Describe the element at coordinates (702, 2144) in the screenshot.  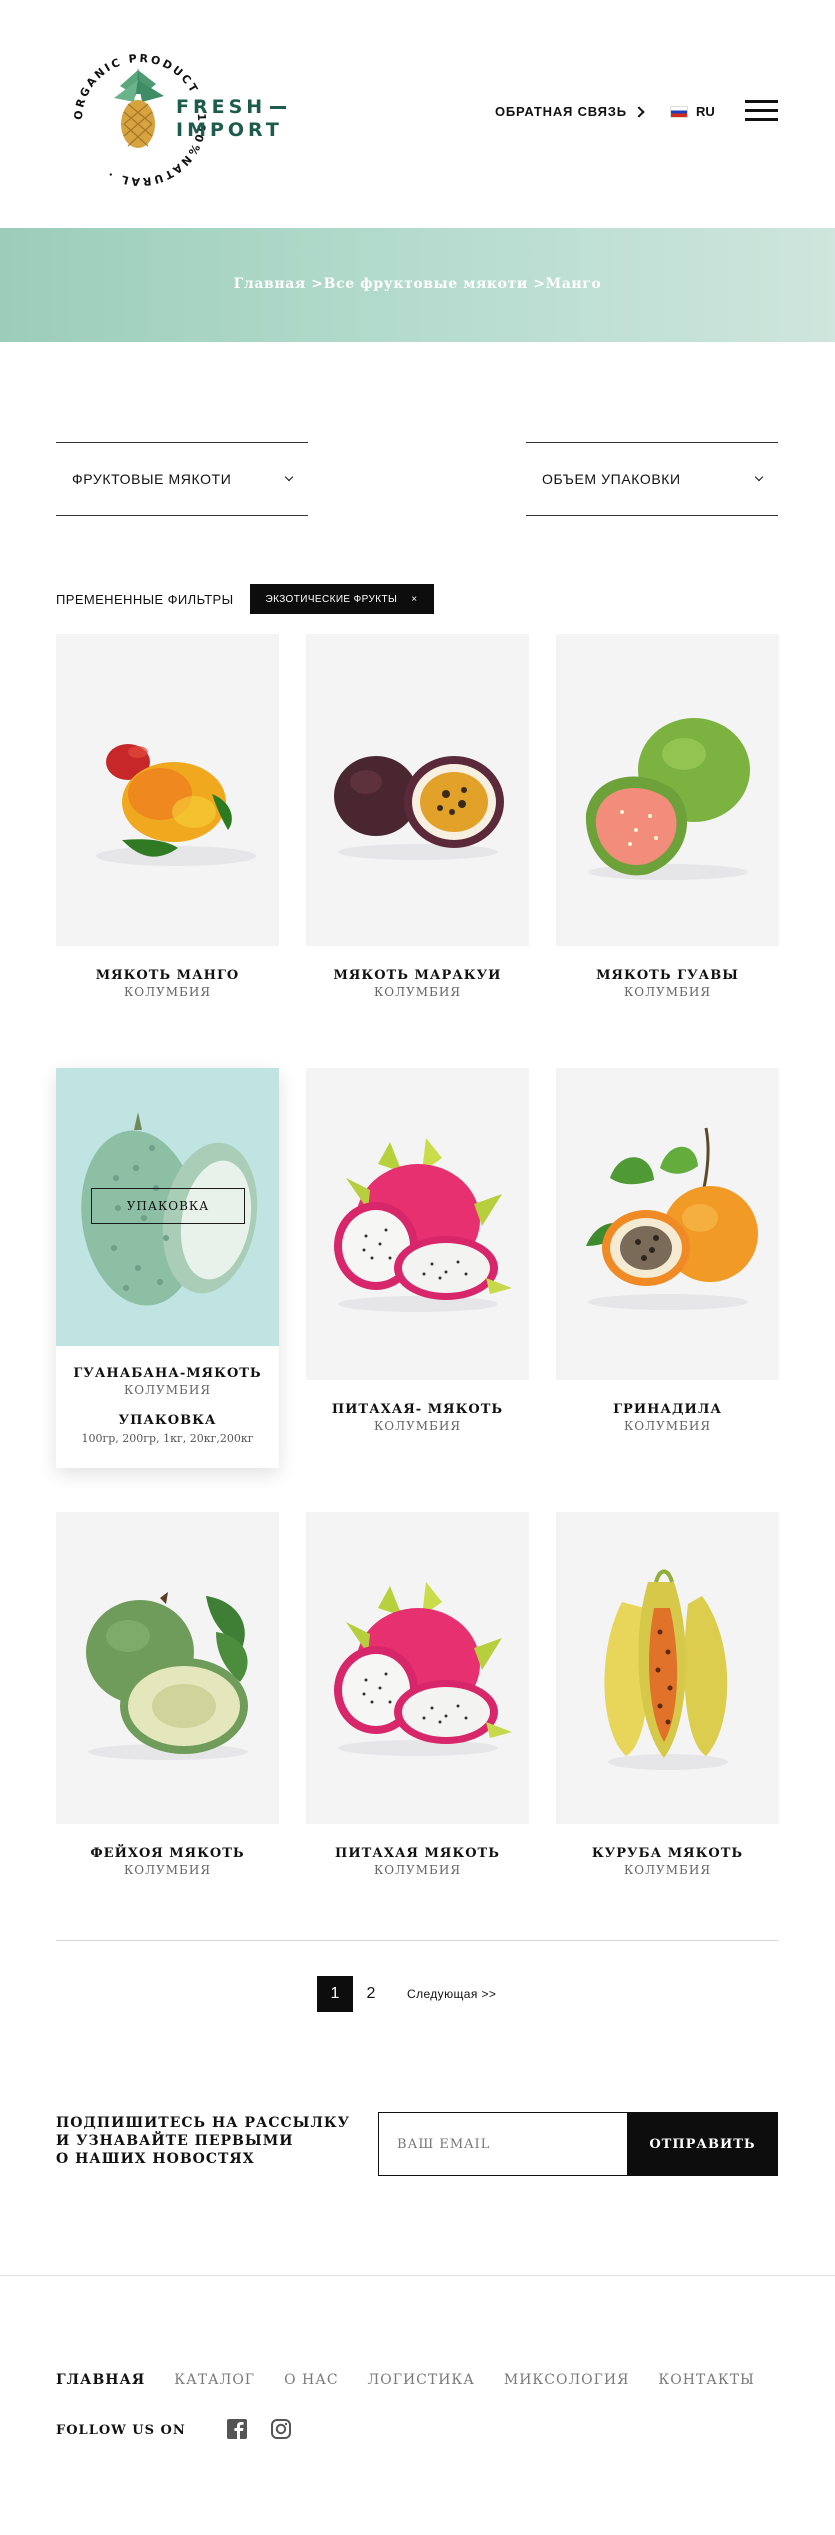
I see `submit-button: ОТПРАВИТЬ` at that location.